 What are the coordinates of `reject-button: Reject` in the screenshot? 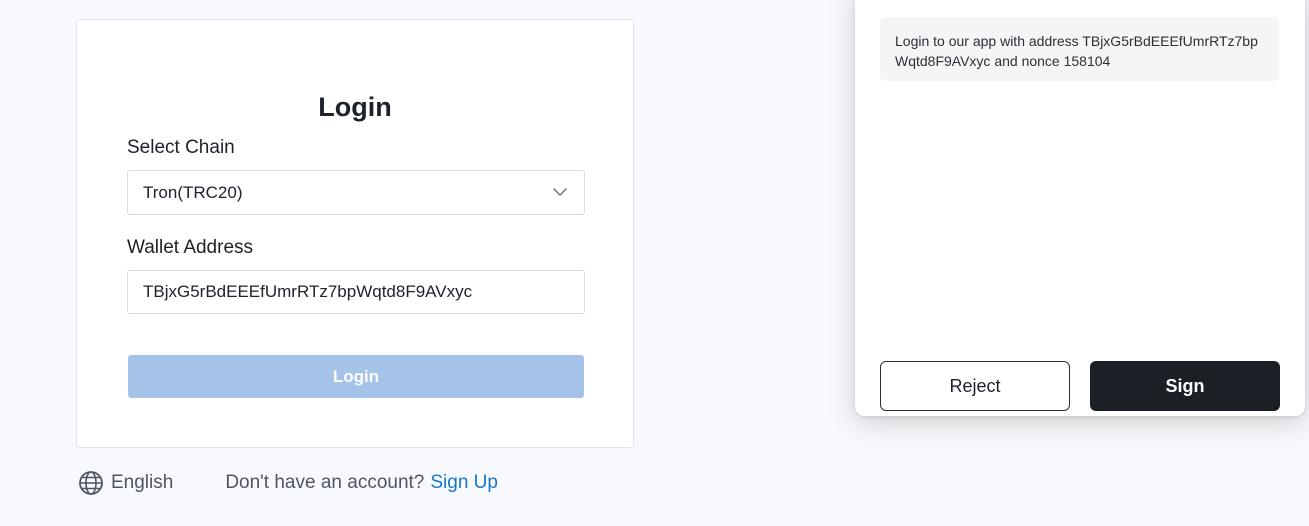 It's located at (975, 386).